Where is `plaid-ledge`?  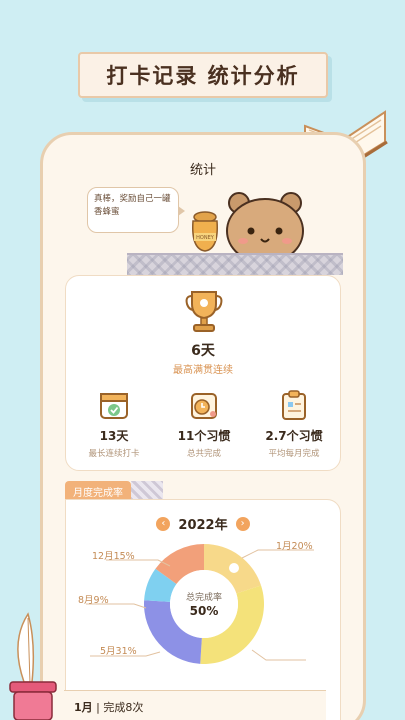 plaid-ledge is located at coordinates (235, 264).